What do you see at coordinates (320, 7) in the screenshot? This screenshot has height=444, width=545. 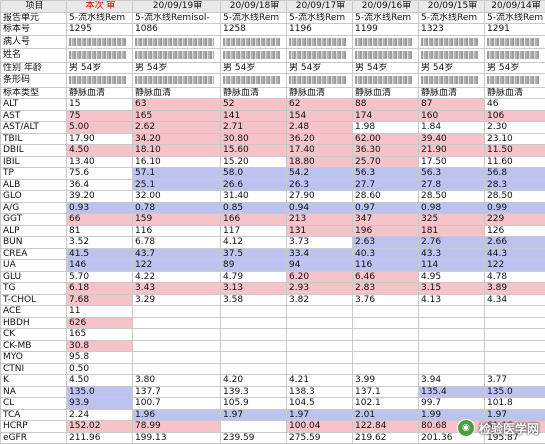 I see `col-header-date: 20/09/17审` at bounding box center [320, 7].